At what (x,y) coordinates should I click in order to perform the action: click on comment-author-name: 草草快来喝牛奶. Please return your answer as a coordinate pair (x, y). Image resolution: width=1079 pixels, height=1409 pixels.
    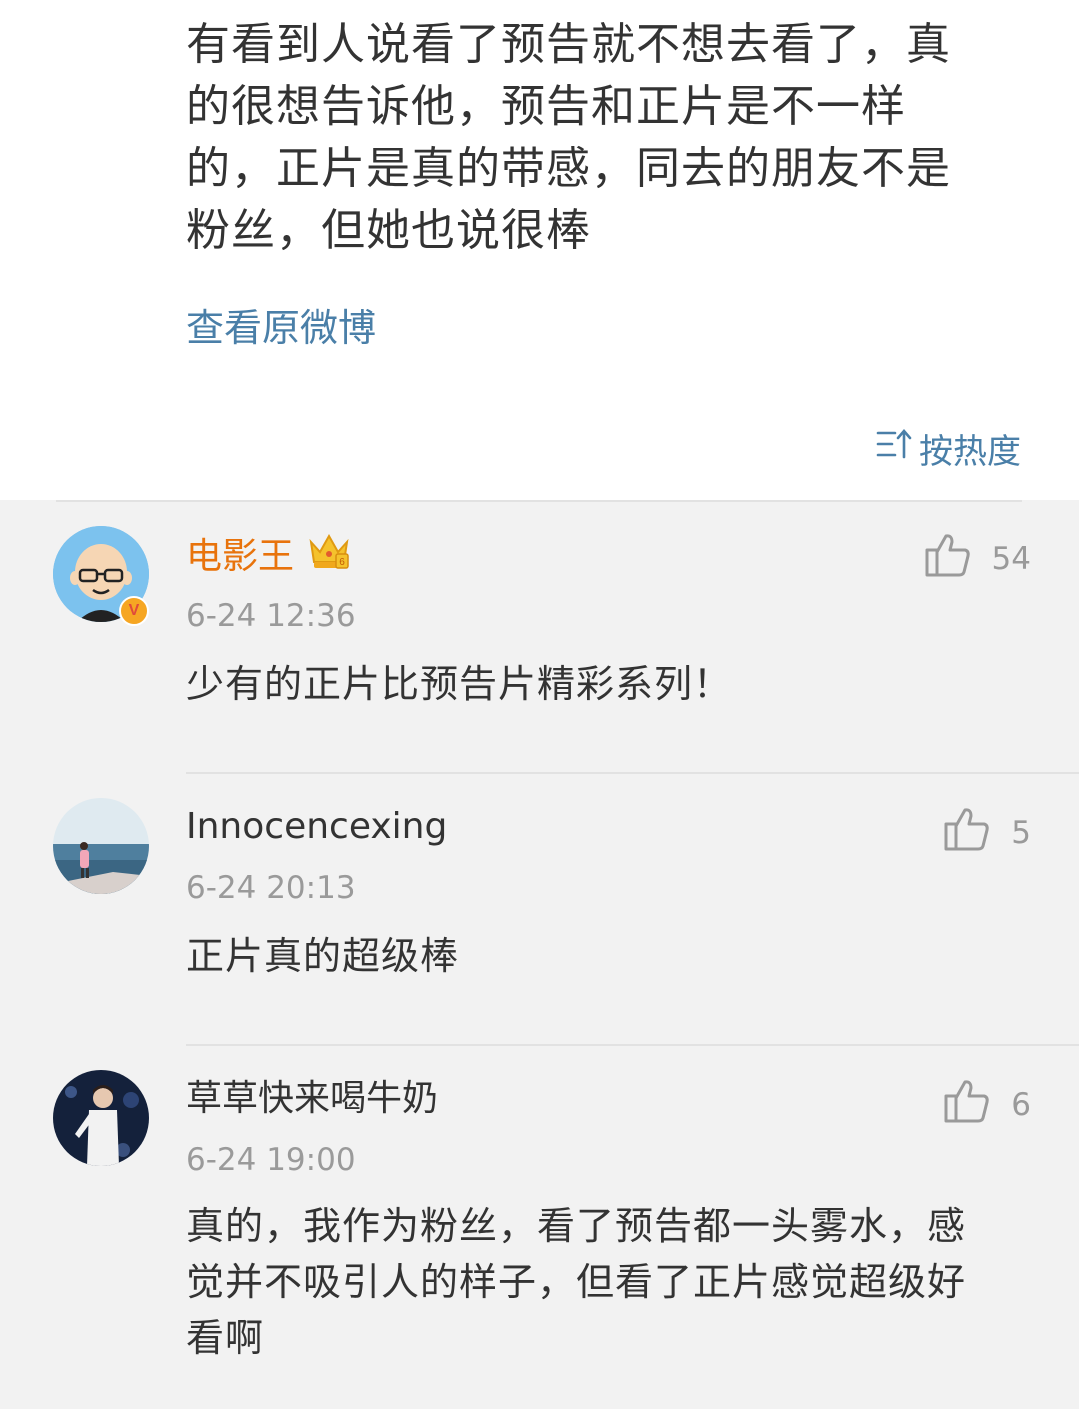
    Looking at the image, I should click on (312, 1099).